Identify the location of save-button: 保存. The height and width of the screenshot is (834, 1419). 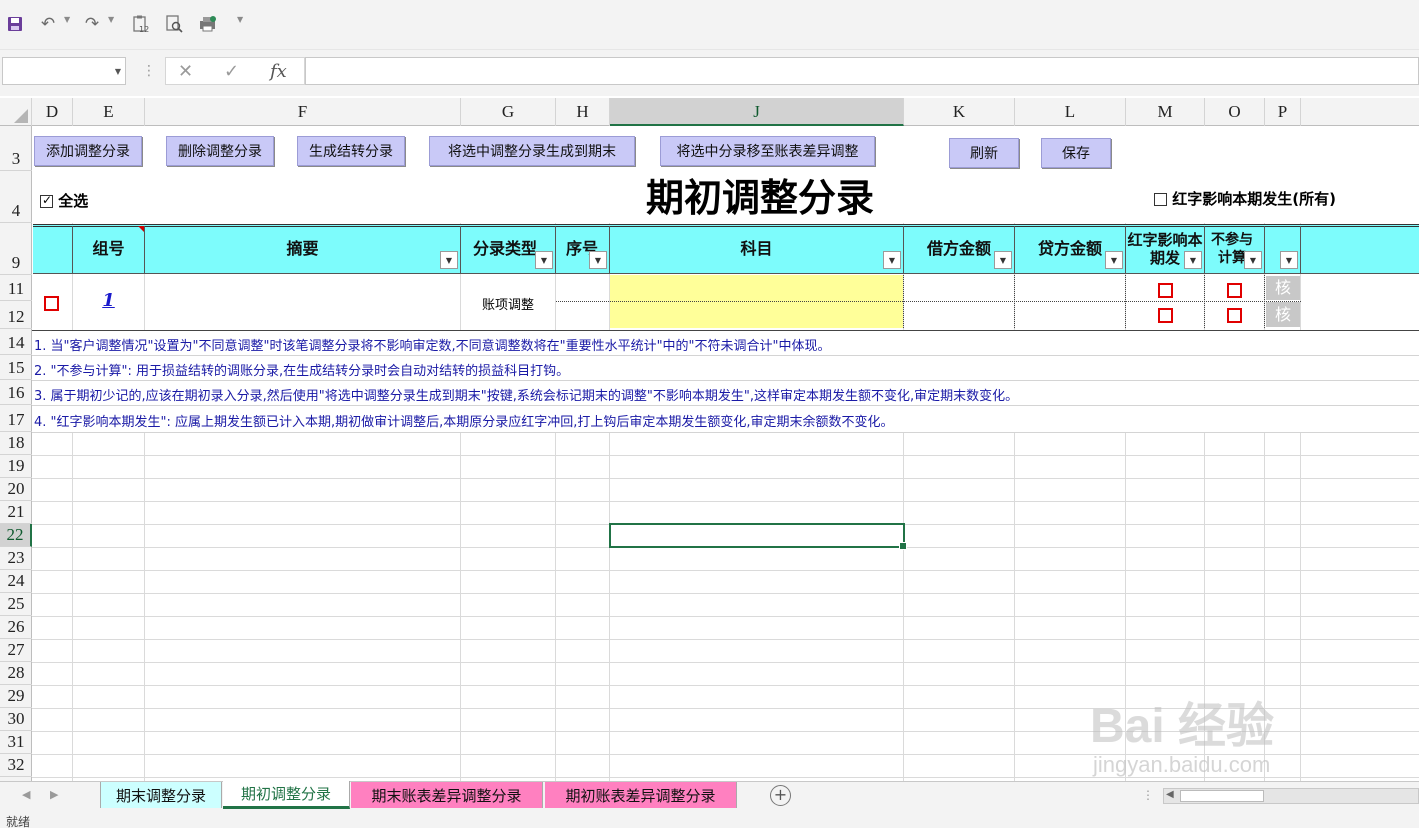
(1076, 153).